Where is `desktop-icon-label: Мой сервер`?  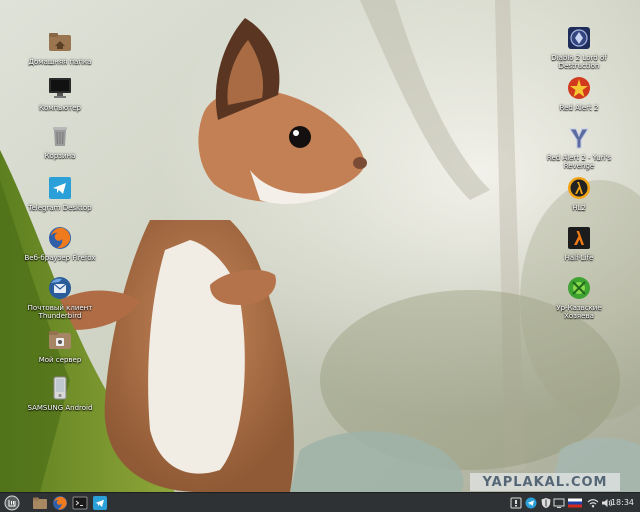
desktop-icon-label: Мой сервер is located at coordinates (60, 360).